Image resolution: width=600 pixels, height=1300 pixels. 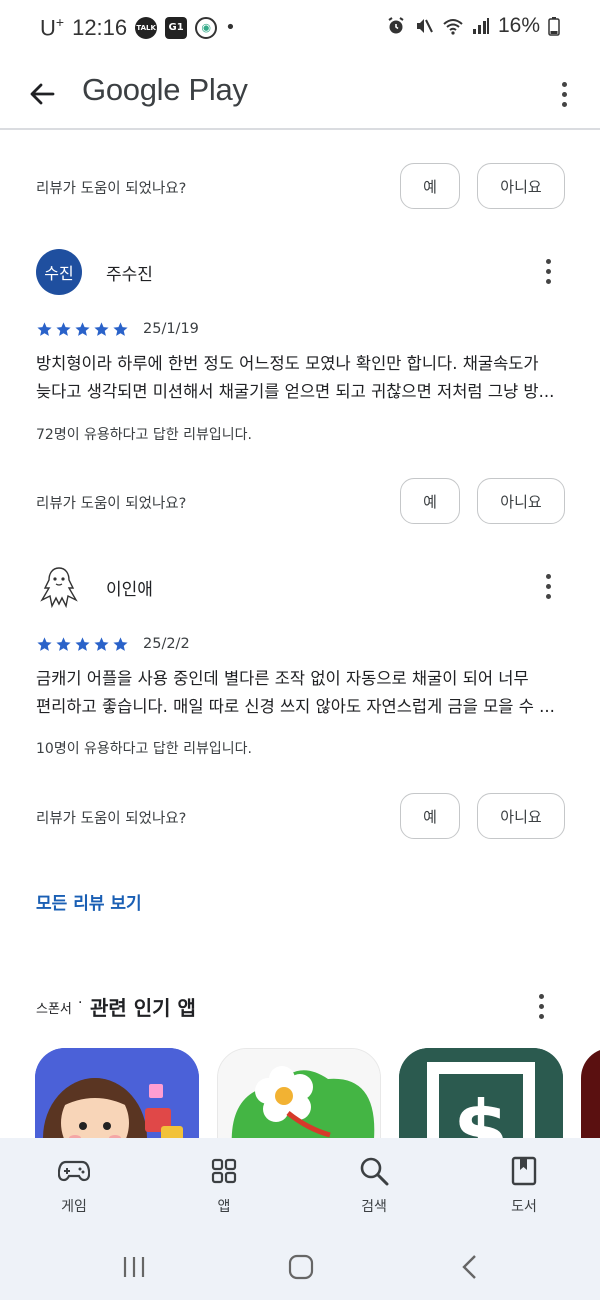 What do you see at coordinates (300, 1184) in the screenshot?
I see `bottom-navigation: 게임 앱 검색 도서` at bounding box center [300, 1184].